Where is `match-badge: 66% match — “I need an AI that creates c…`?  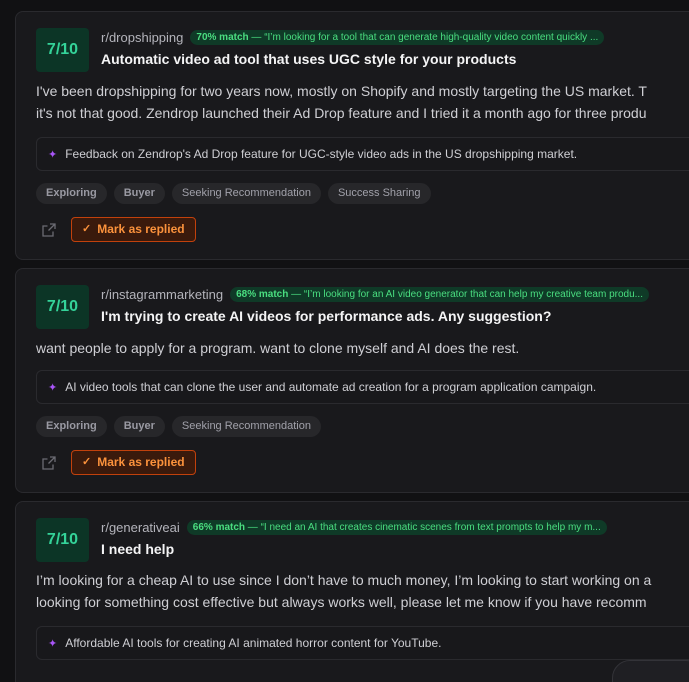 match-badge: 66% match — “I need an AI that creates c… is located at coordinates (396, 527).